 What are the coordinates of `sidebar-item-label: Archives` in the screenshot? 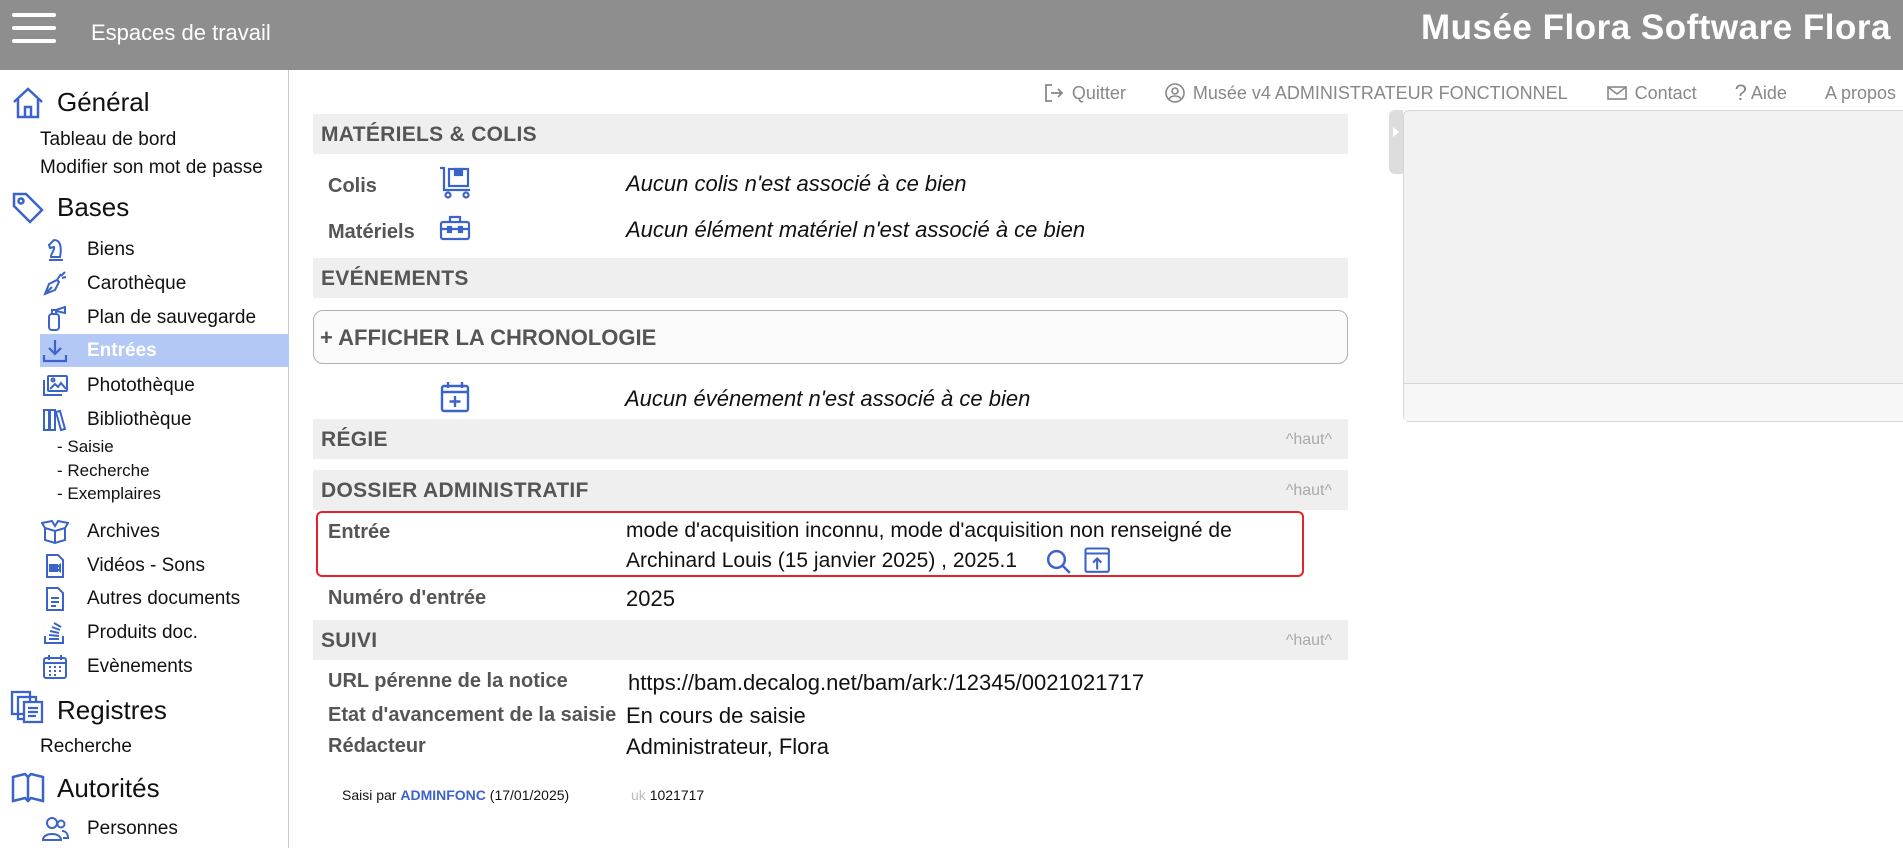 It's located at (123, 531).